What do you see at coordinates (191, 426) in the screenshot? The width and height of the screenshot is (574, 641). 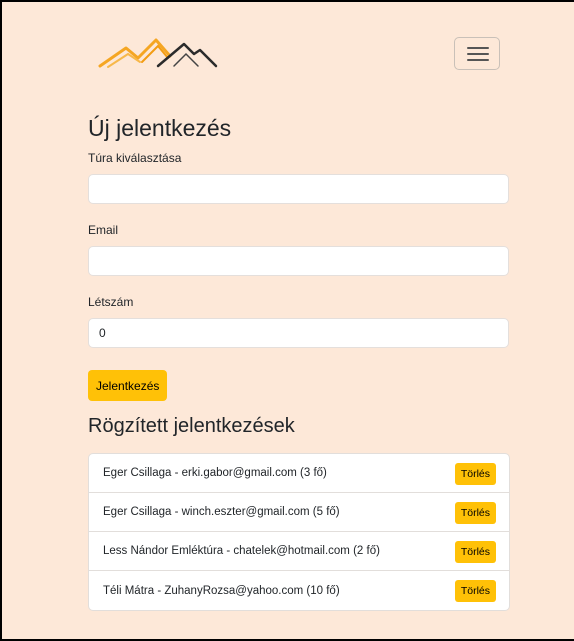 I see `registrations-title: Rögzített jelentkezések` at bounding box center [191, 426].